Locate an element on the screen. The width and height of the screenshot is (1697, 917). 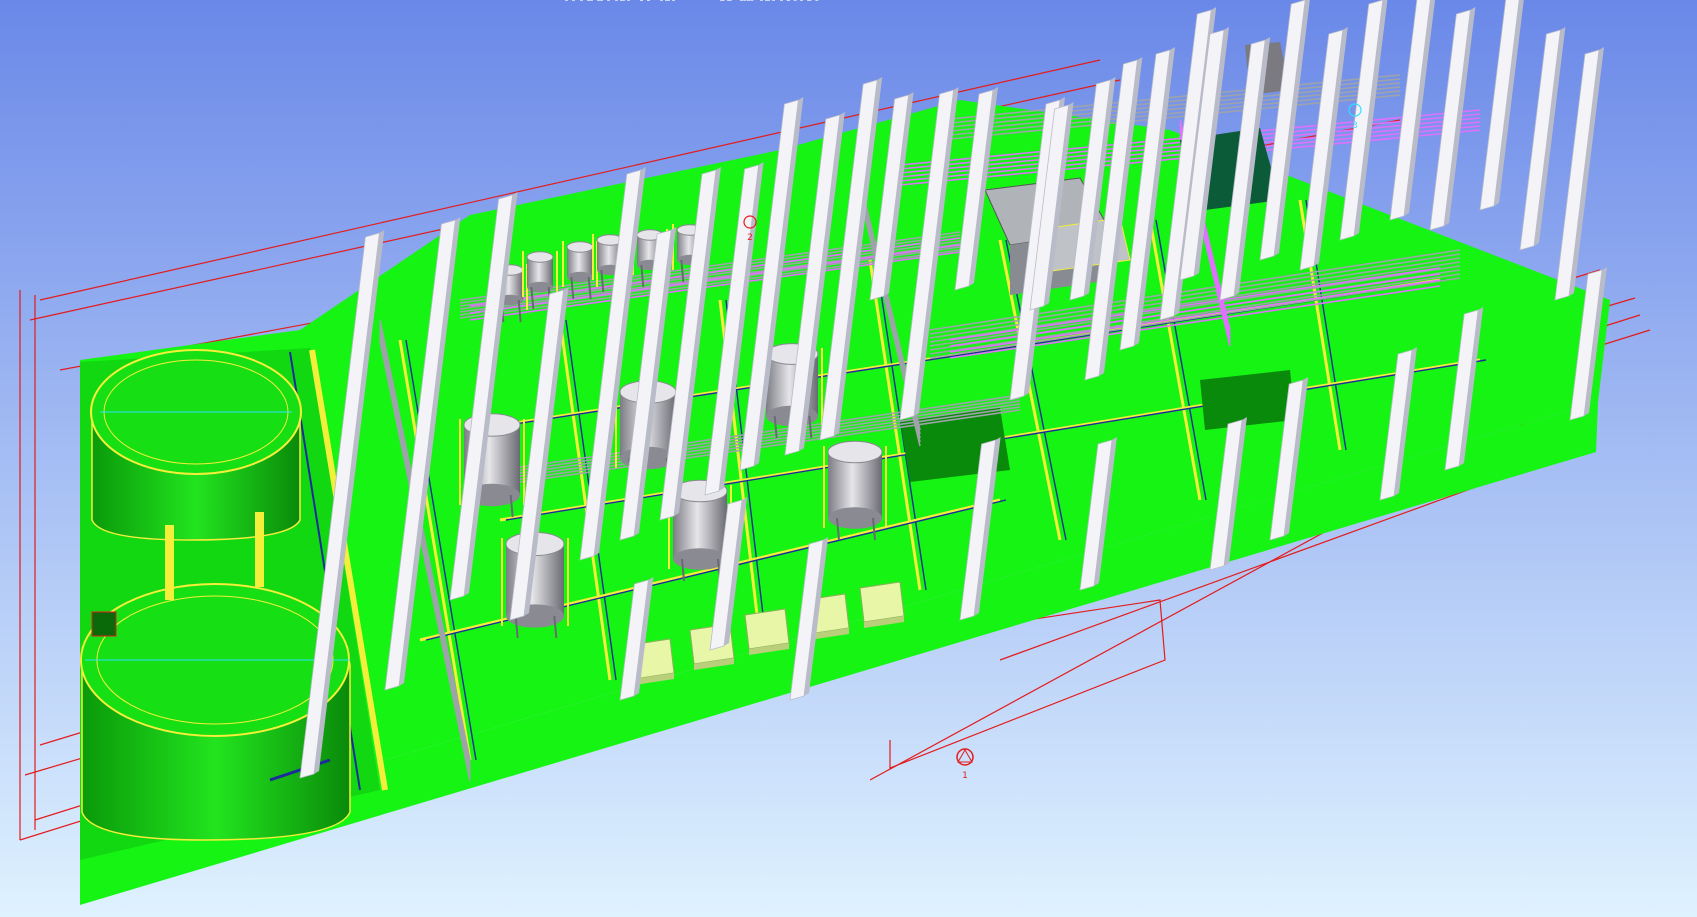
svg-text: 2 is located at coordinates (750, 238).